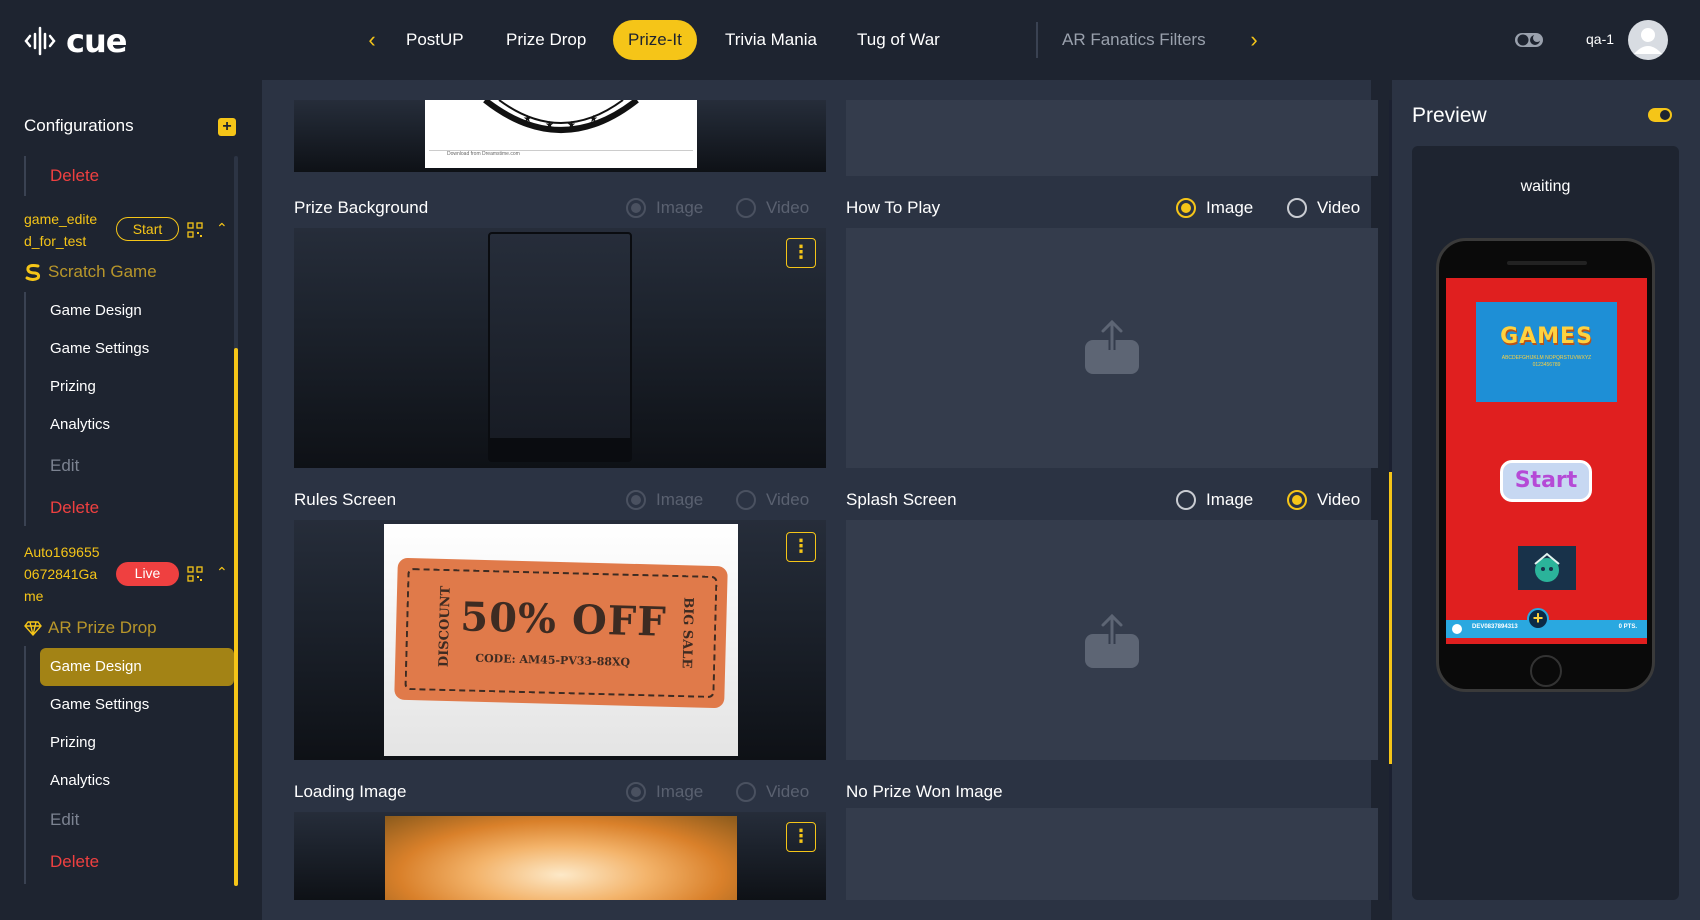 This screenshot has width=1700, height=920. Describe the element at coordinates (771, 40) in the screenshot. I see `tab-trivia-mania: Trivia Mania` at that location.